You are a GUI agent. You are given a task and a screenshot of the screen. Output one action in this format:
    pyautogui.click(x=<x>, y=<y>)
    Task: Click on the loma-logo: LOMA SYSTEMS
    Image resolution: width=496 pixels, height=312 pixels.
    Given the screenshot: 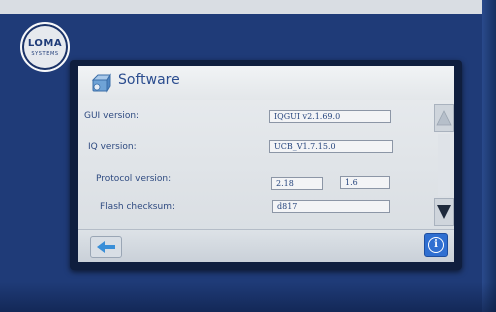 What is the action you would take?
    pyautogui.click(x=45, y=47)
    